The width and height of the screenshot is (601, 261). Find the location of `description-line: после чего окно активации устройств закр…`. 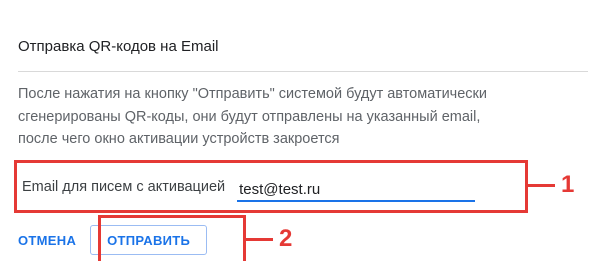

description-line: после чего окно активации устройств закр… is located at coordinates (179, 139).